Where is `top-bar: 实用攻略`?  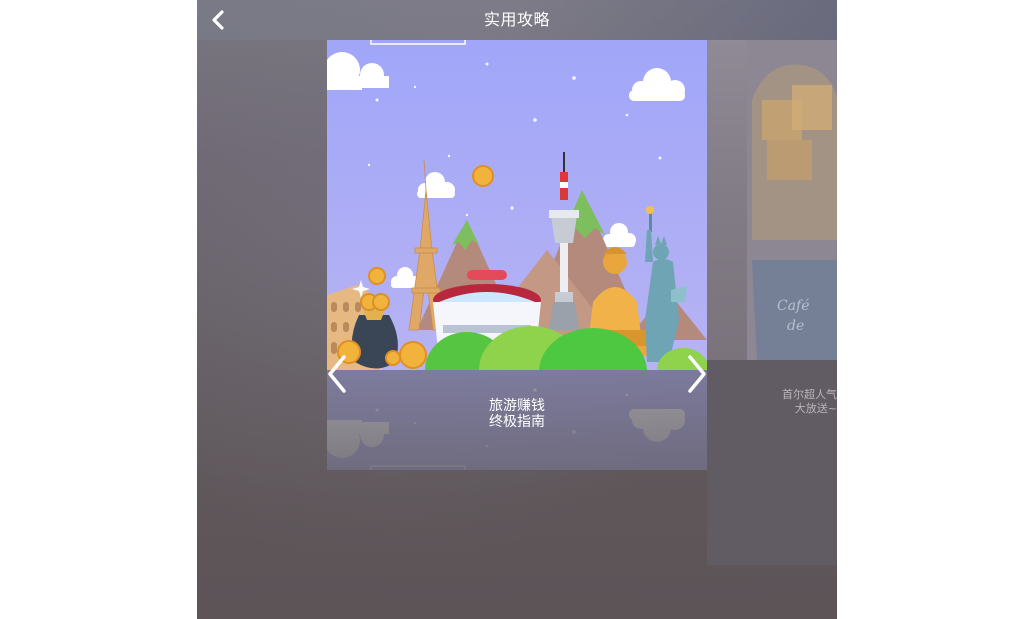 top-bar: 实用攻略 is located at coordinates (517, 20).